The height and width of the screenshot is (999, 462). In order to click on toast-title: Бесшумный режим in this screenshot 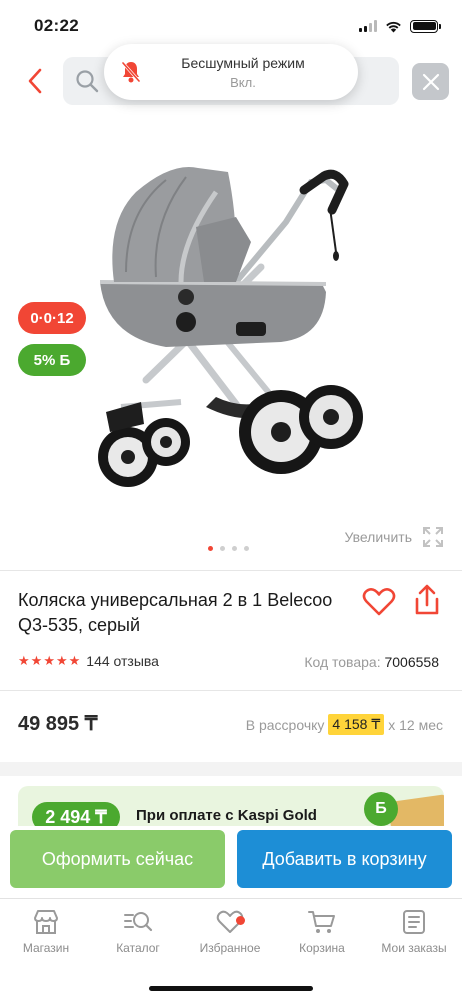, I will do `click(243, 63)`.